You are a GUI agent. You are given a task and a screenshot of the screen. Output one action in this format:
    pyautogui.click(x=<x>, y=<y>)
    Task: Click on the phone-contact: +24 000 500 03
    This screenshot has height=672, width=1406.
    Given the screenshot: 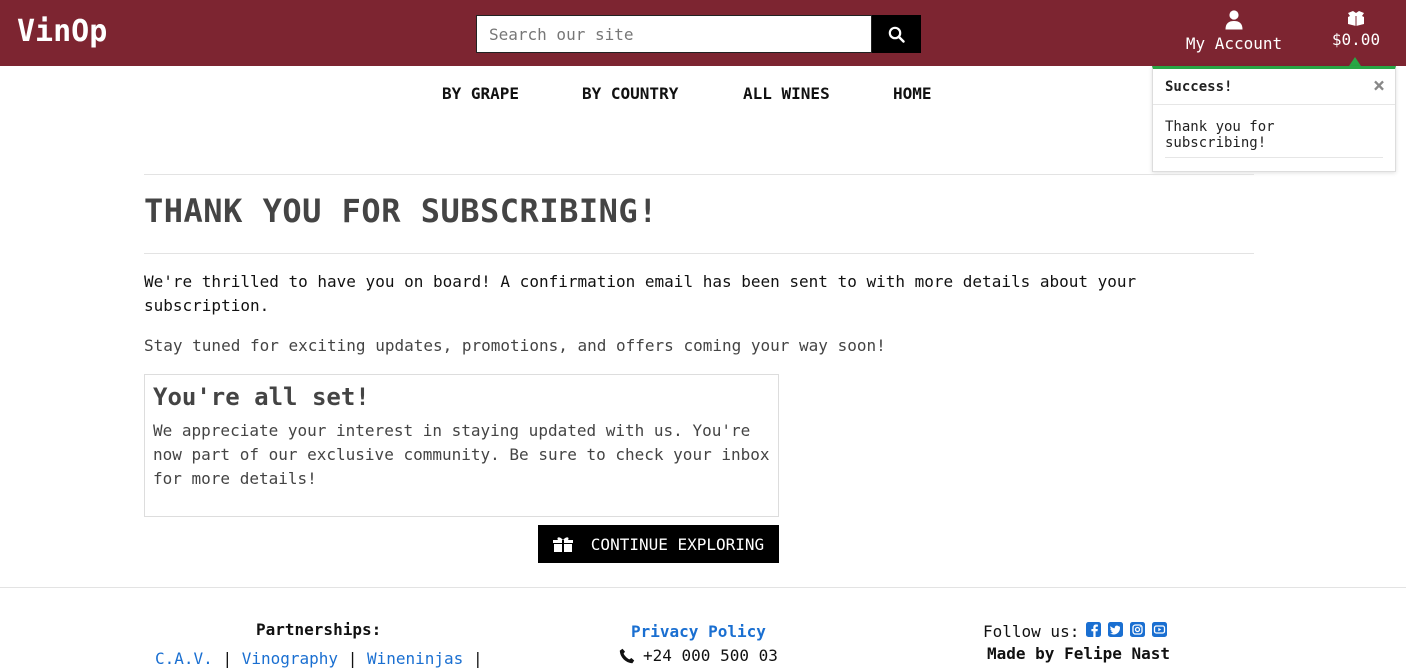 What is the action you would take?
    pyautogui.click(x=698, y=655)
    